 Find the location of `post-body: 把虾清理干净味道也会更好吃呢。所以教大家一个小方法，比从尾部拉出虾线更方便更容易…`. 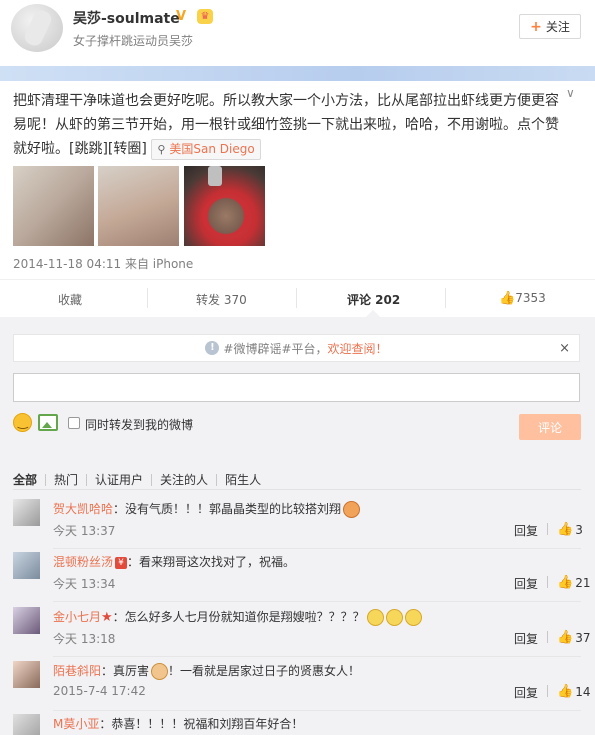

post-body: 把虾清理干净味道也会更好吃呢。所以教大家一个小方法，比从尾部拉出虾线更方便更容易… is located at coordinates (287, 125).